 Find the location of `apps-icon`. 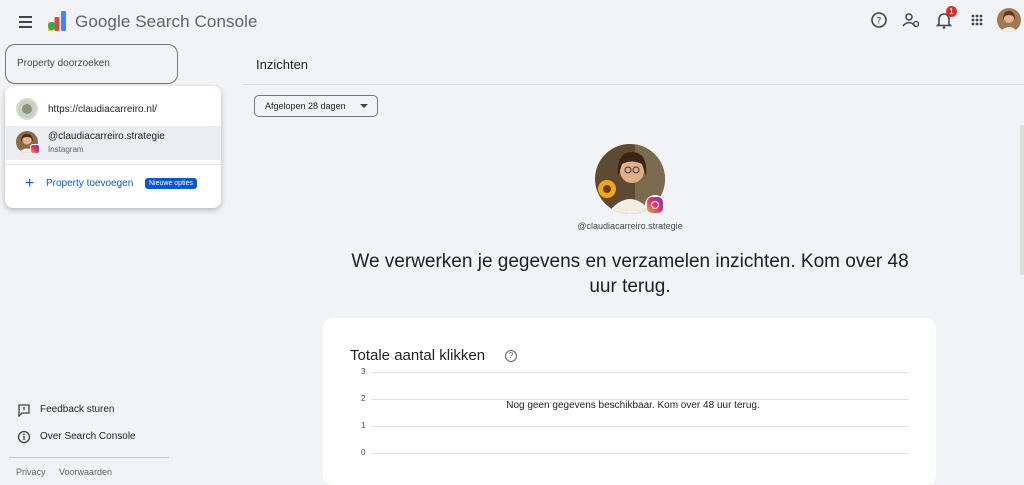

apps-icon is located at coordinates (977, 20).